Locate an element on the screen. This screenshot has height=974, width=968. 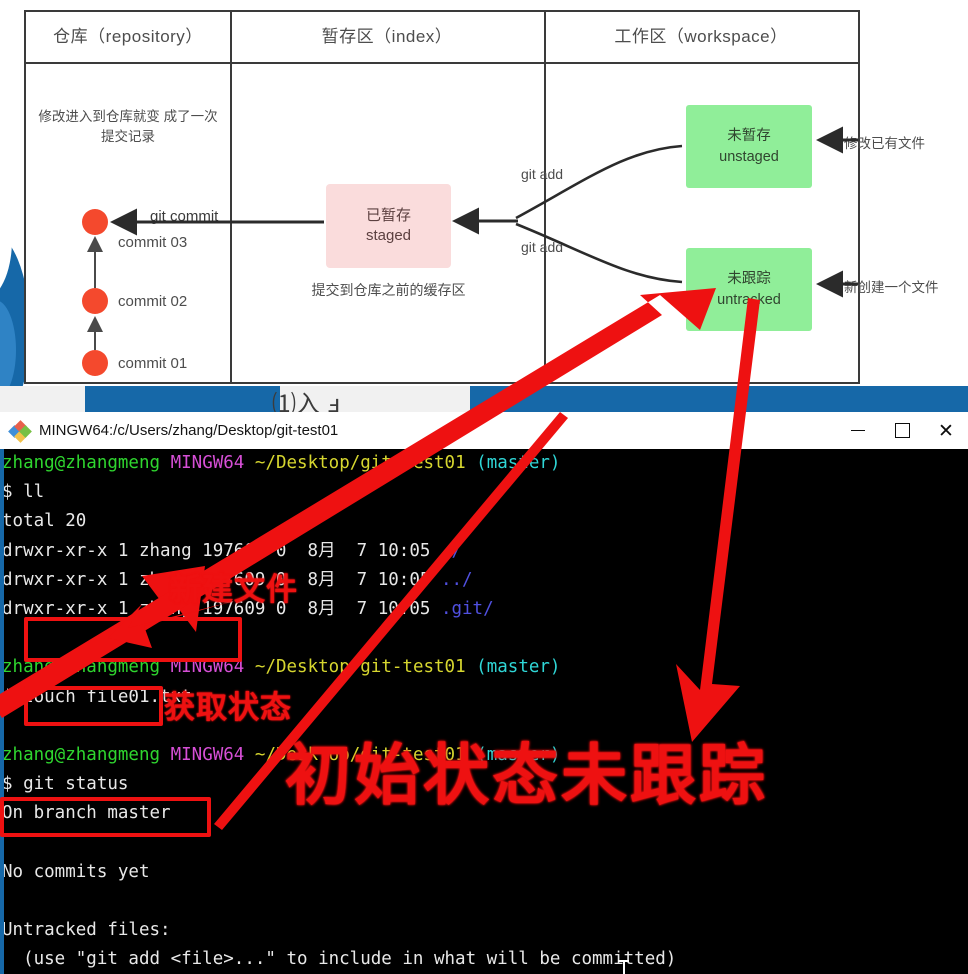
staged-box: 已暂存 staged is located at coordinates (388, 226).